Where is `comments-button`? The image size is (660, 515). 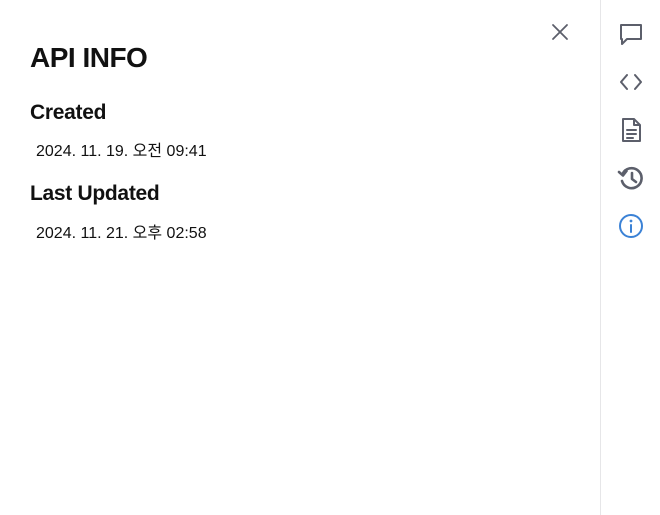
comments-button is located at coordinates (631, 34).